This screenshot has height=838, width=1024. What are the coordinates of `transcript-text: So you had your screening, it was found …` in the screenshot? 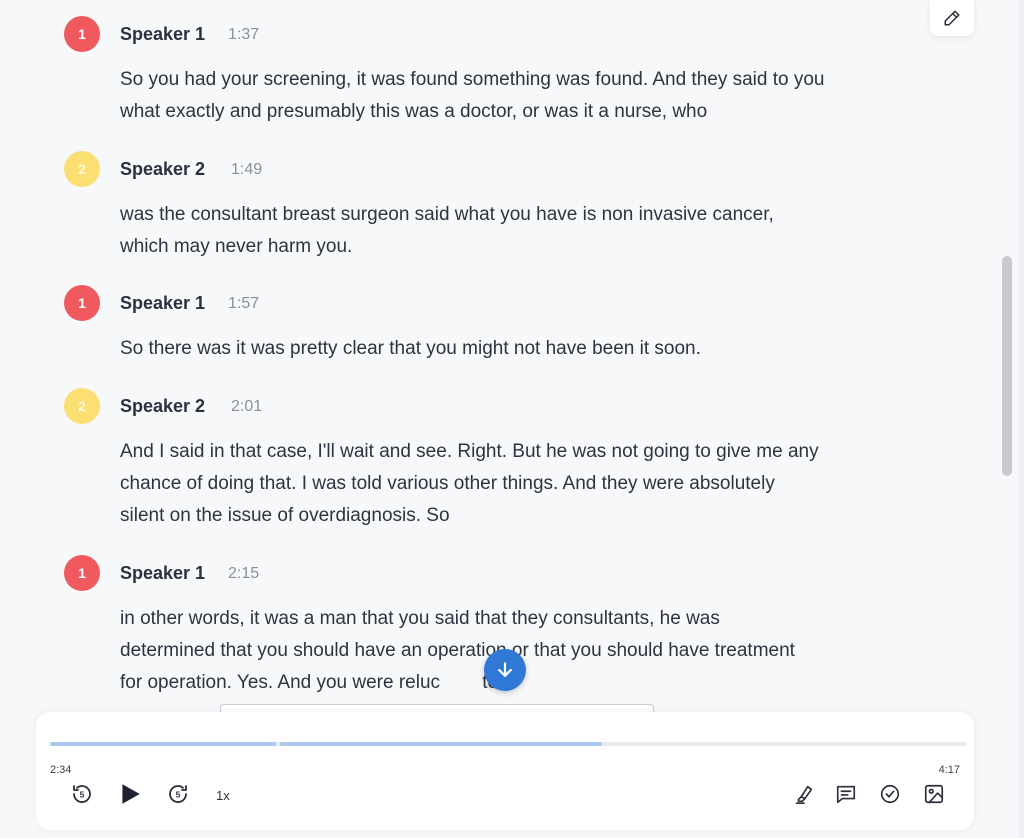 It's located at (530, 96).